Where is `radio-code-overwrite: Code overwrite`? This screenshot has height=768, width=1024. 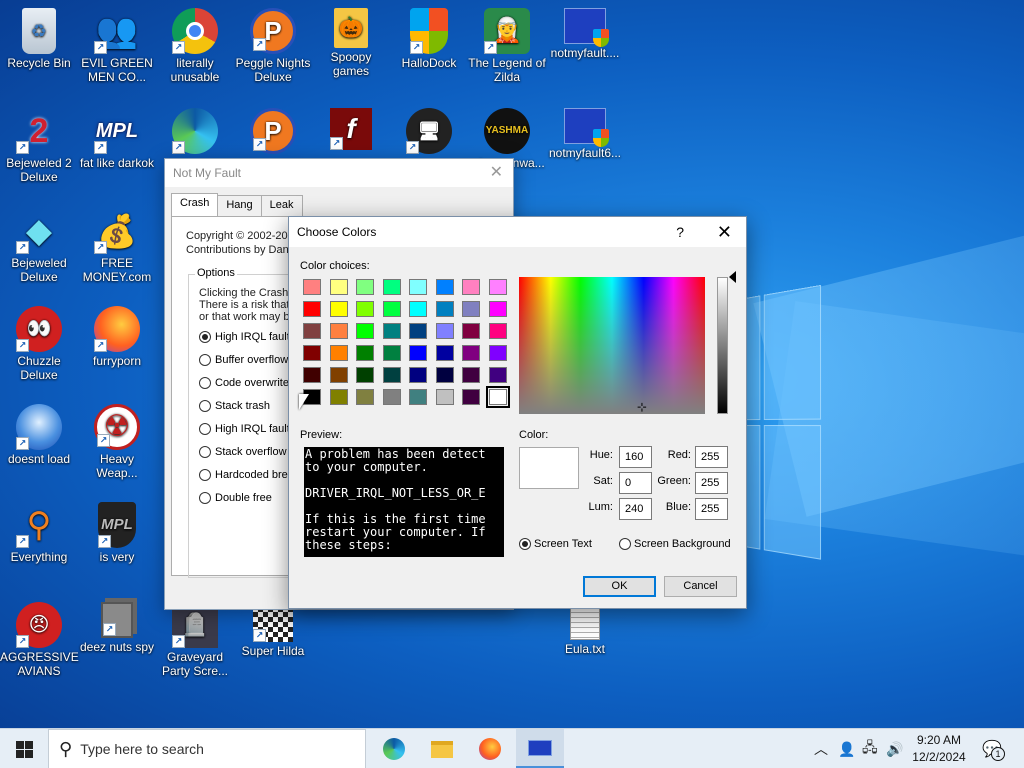 radio-code-overwrite: Code overwrite is located at coordinates (244, 383).